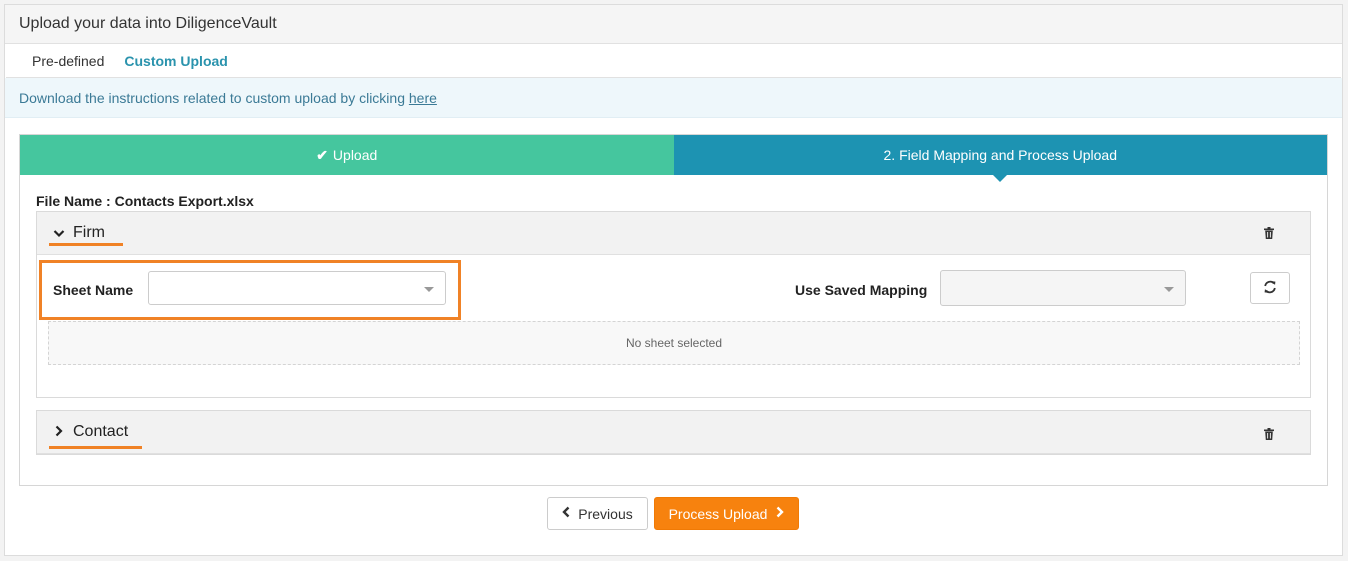 This screenshot has height=561, width=1348. Describe the element at coordinates (673, 233) in the screenshot. I see `firm-section-header: Firm` at that location.